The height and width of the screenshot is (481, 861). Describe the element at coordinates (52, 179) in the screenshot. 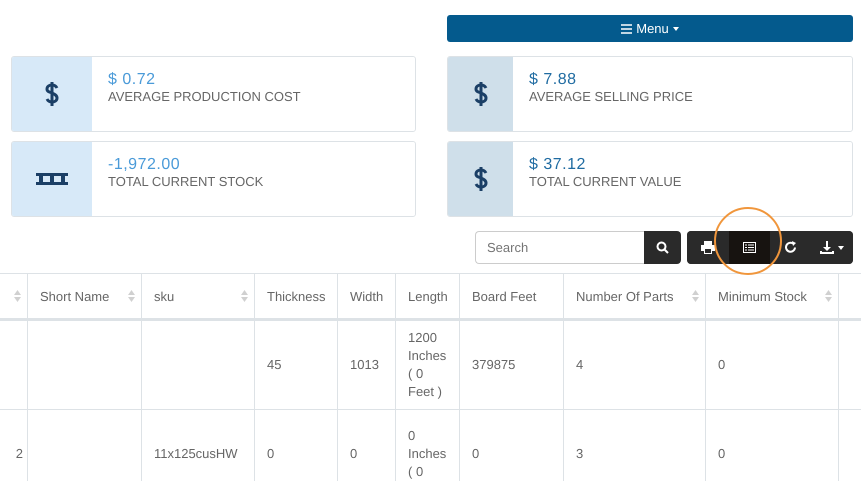

I see `pallet-icon` at that location.